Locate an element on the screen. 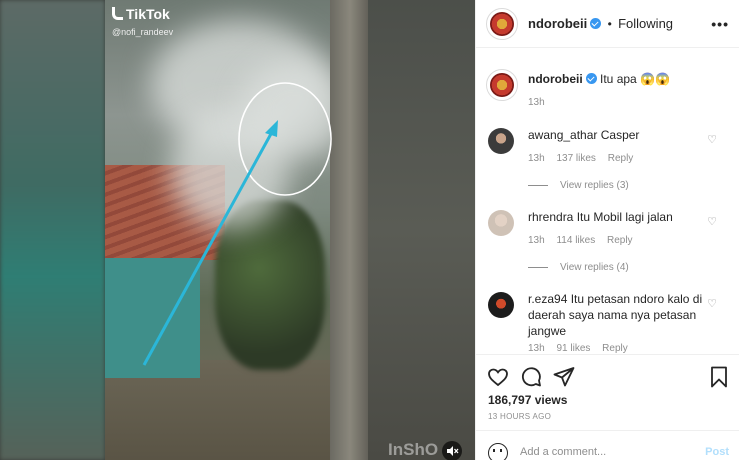 This screenshot has height=460, width=739. comment-text: Casper is located at coordinates (620, 135).